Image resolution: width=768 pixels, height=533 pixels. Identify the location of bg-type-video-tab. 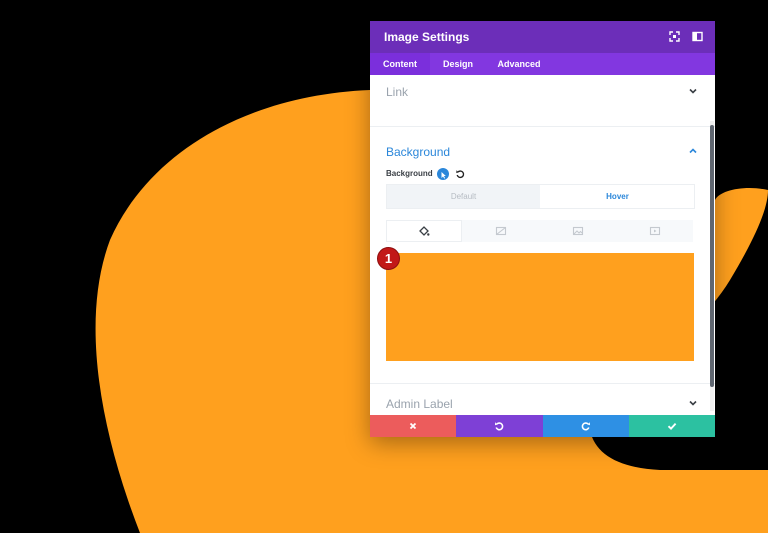
(655, 231).